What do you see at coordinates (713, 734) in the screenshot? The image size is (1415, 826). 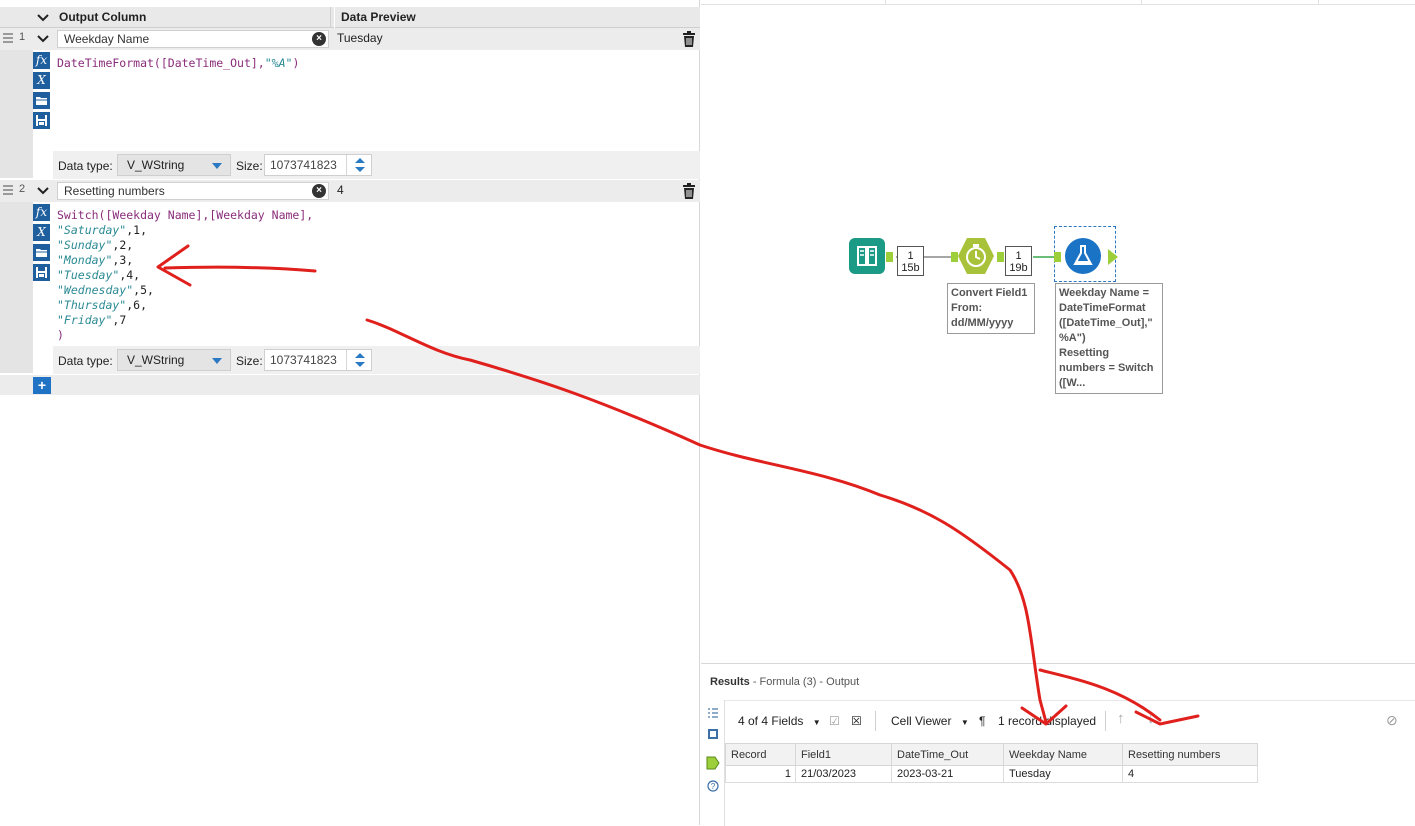 I see `metadata-icon` at bounding box center [713, 734].